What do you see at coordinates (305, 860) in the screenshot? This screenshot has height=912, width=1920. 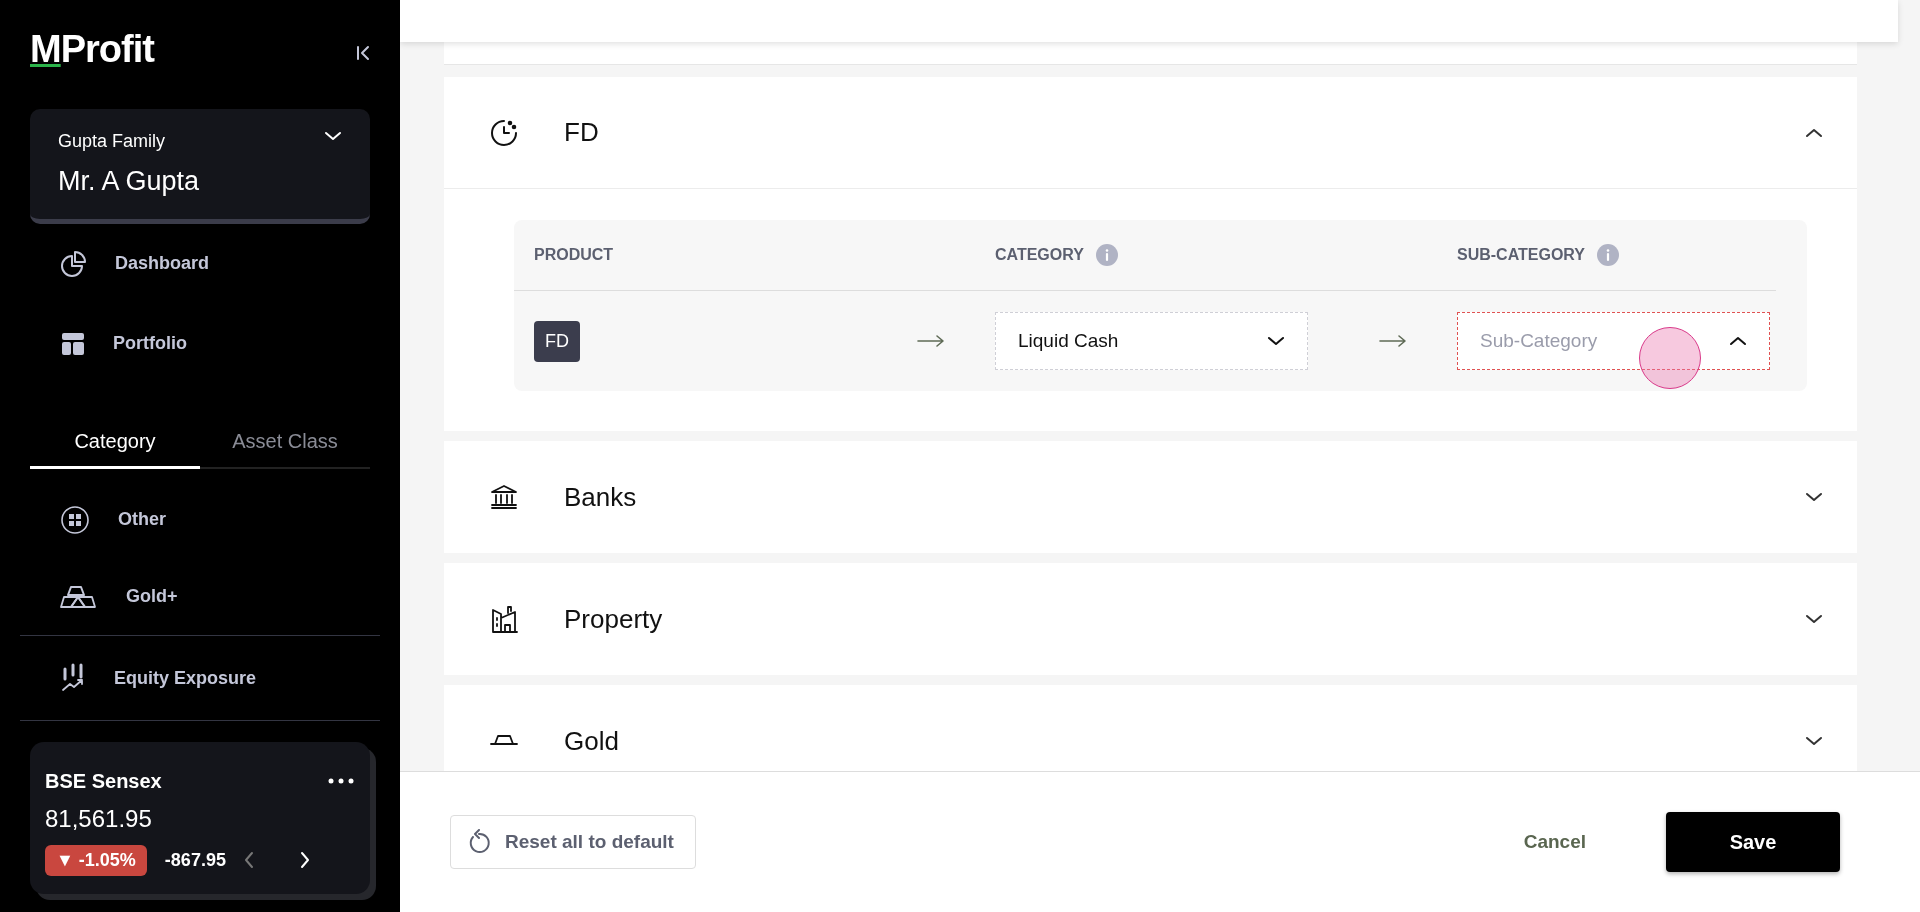 I see `chevron-right-icon` at bounding box center [305, 860].